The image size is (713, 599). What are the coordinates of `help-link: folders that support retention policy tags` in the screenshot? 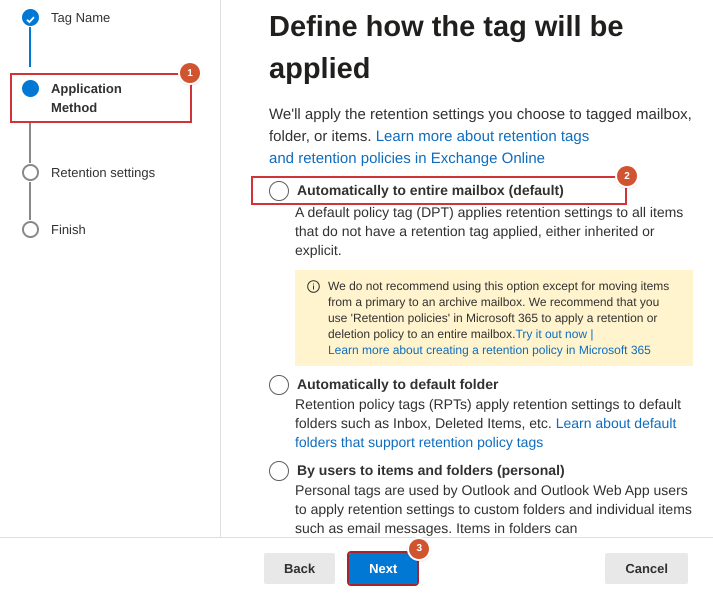 It's located at (419, 442).